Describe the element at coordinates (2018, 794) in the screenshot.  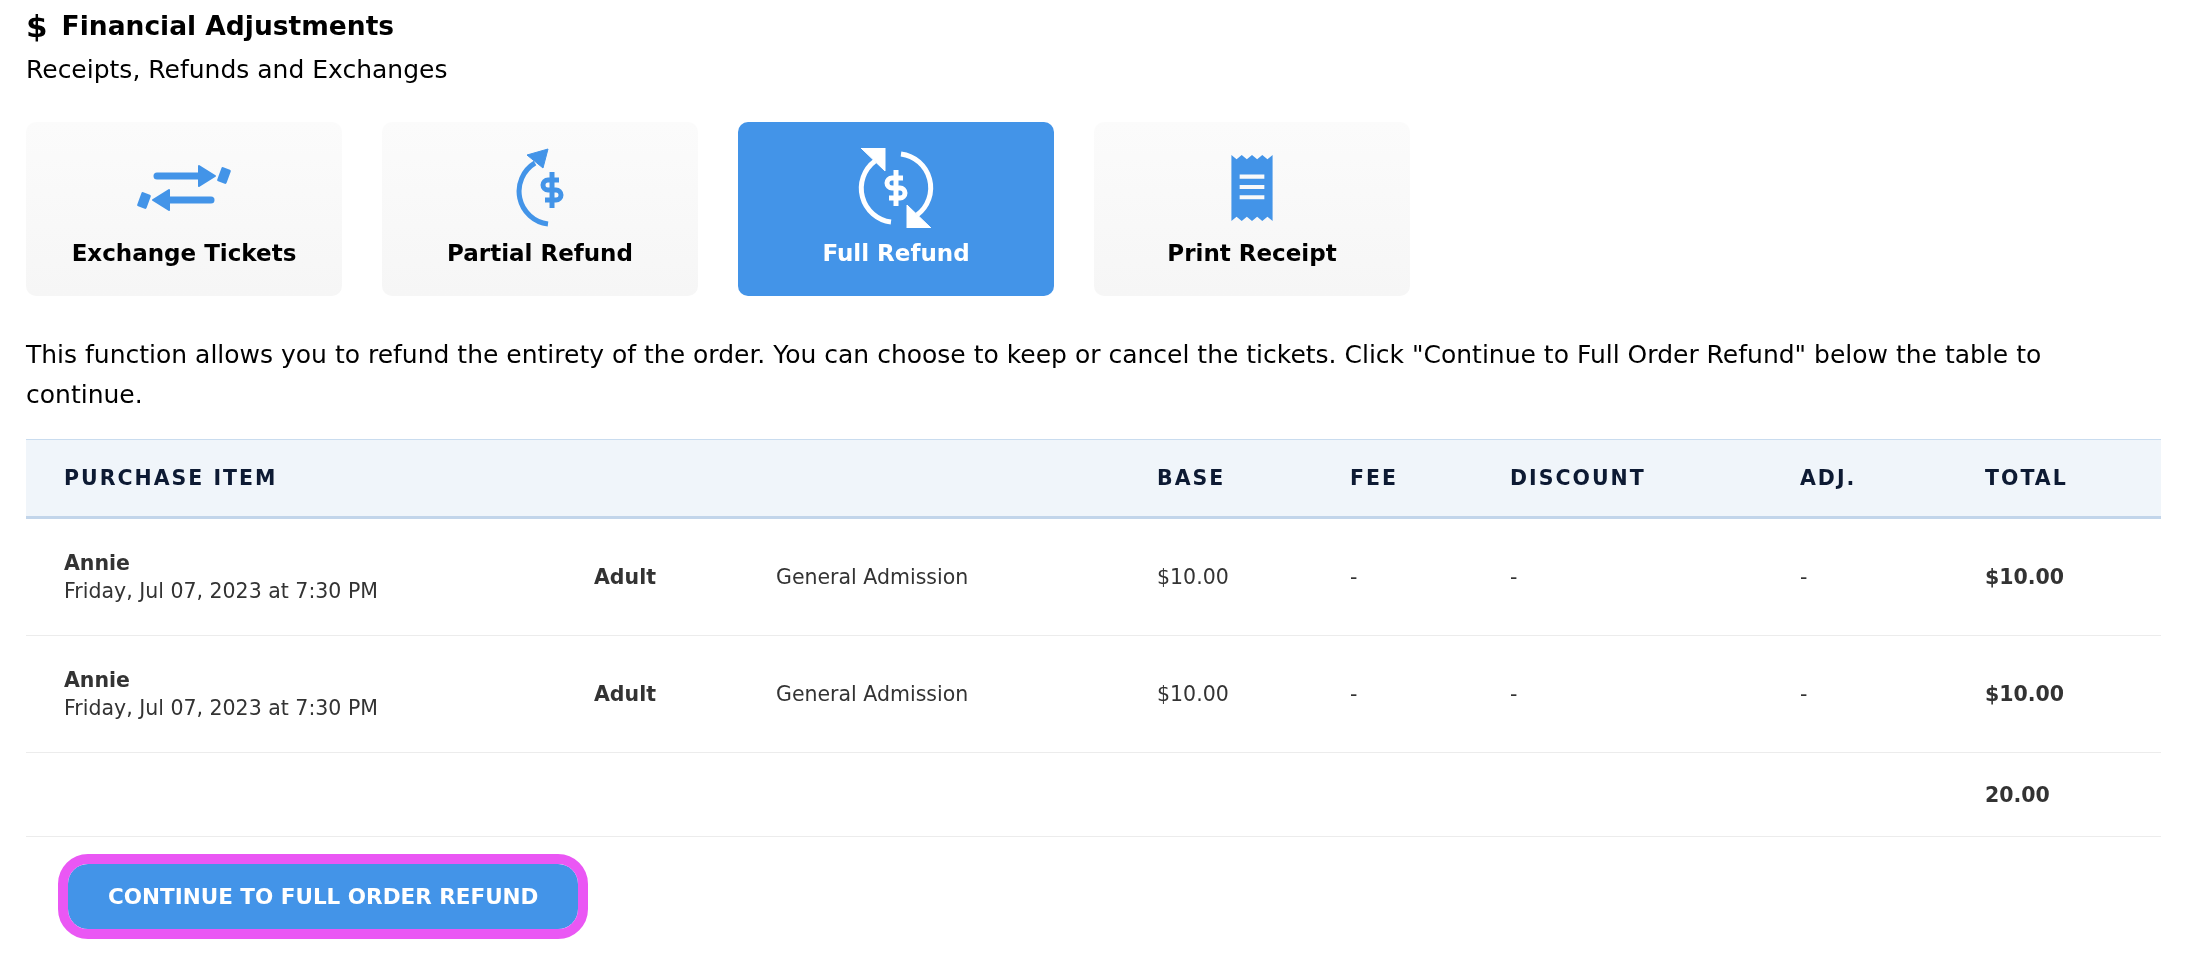
I see `grand-total-text: 20.00` at that location.